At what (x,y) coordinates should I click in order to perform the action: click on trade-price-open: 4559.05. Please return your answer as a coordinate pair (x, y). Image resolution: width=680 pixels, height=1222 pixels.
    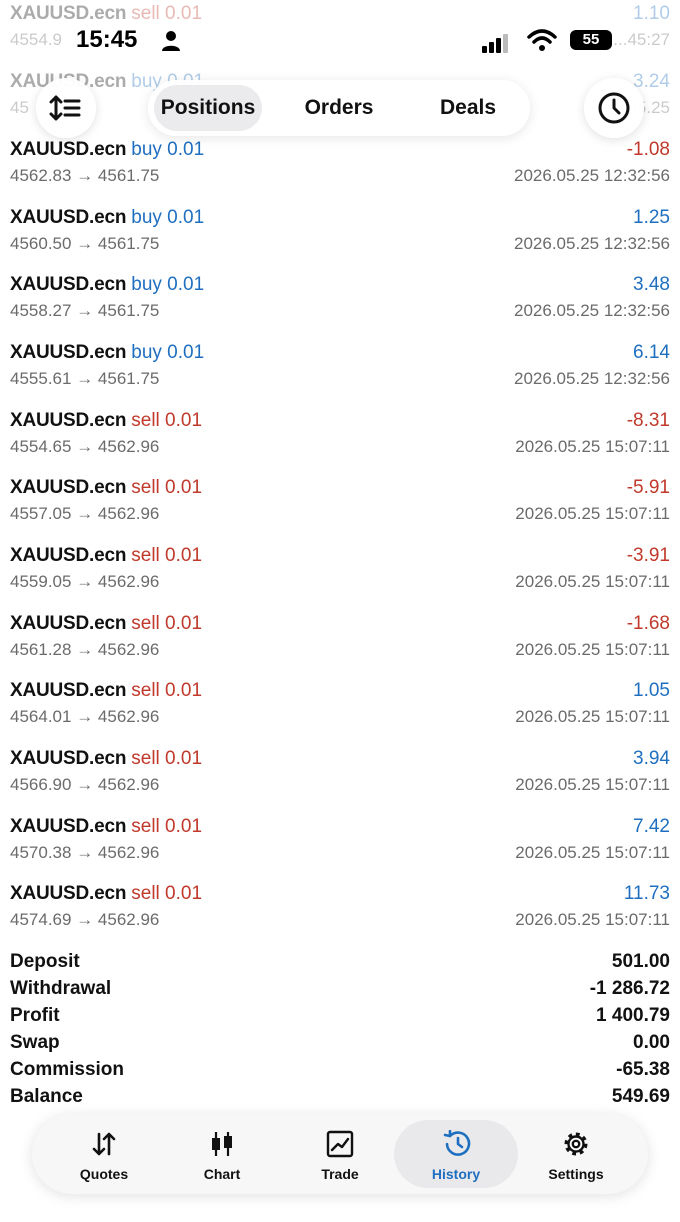
    Looking at the image, I should click on (41, 581).